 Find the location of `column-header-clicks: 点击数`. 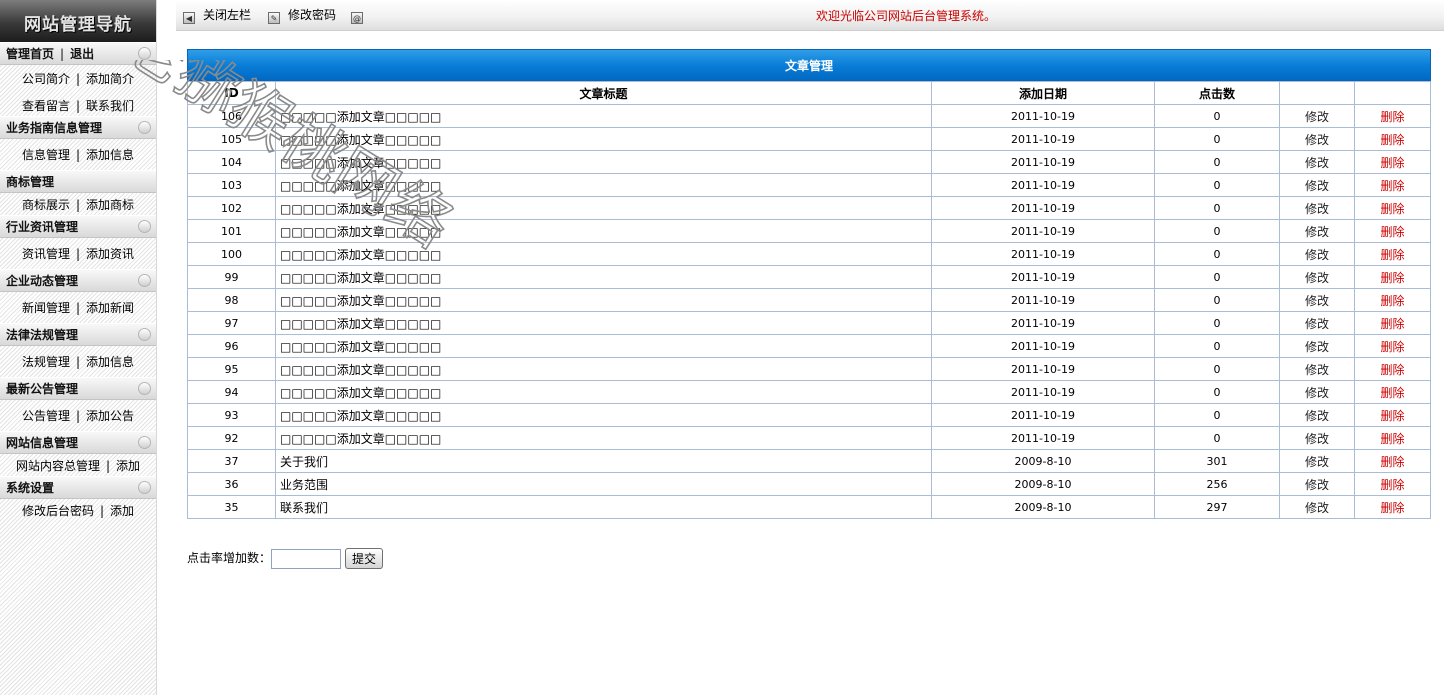

column-header-clicks: 点击数 is located at coordinates (1217, 93).